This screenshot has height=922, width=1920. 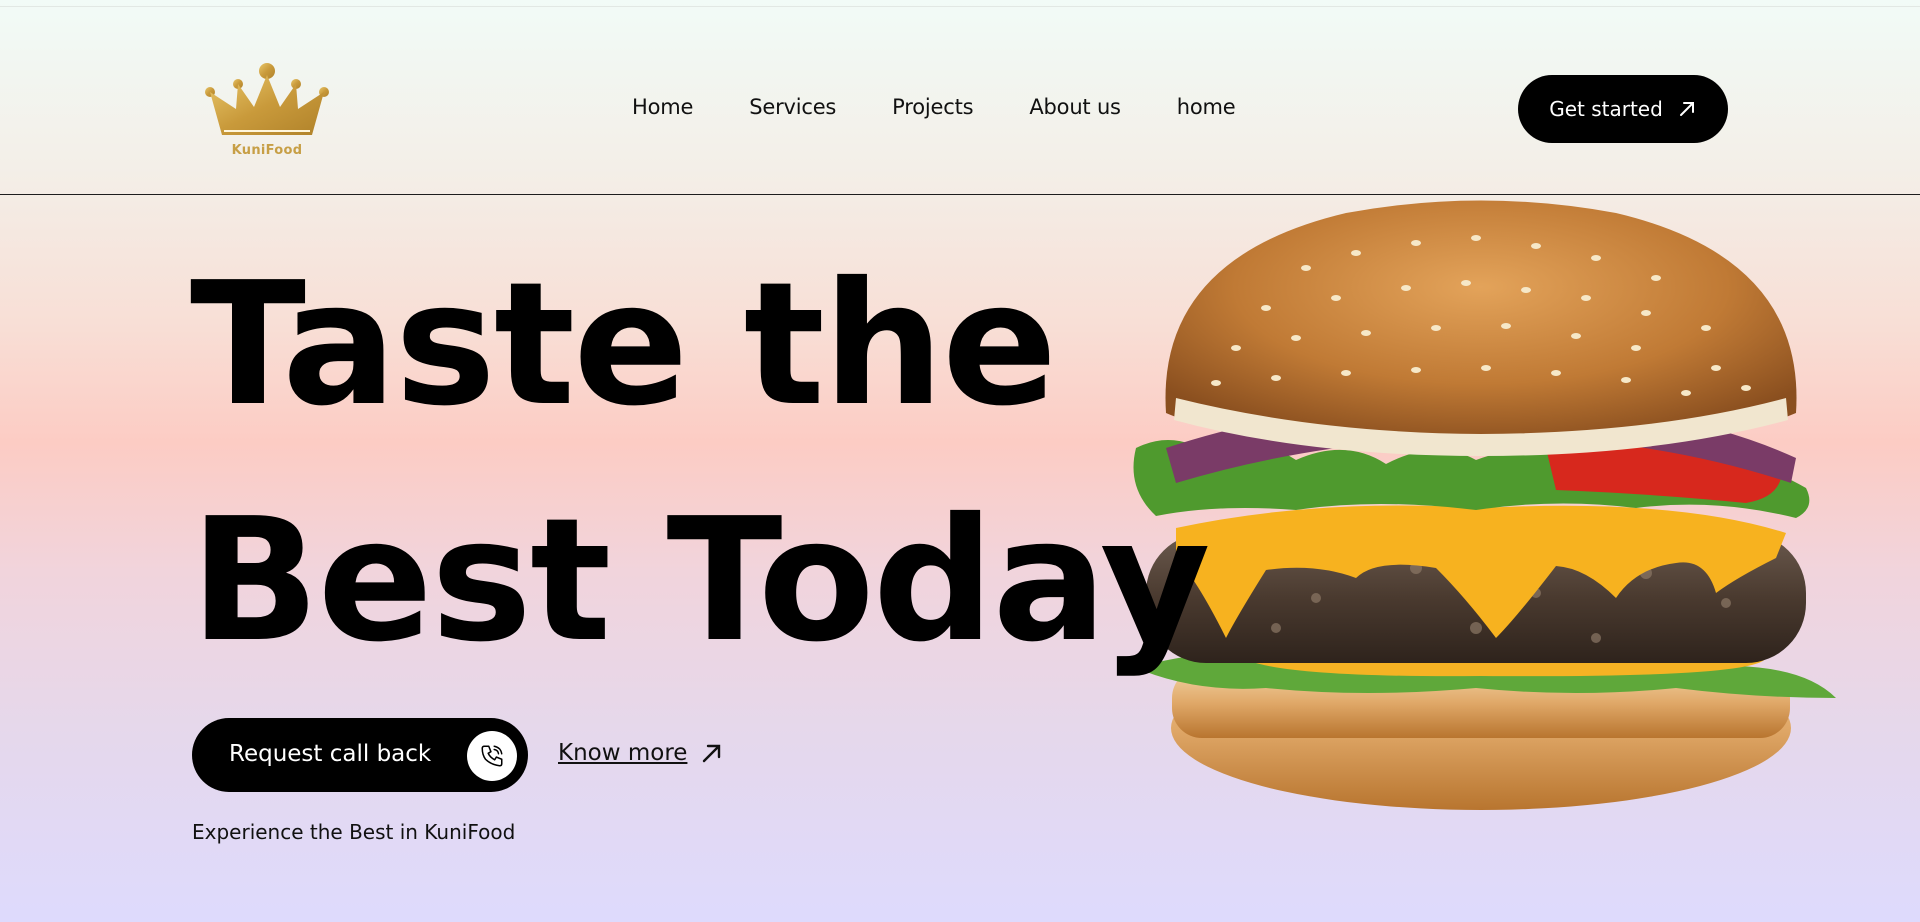 I want to click on request-call-back-label: Request call back, so click(x=330, y=754).